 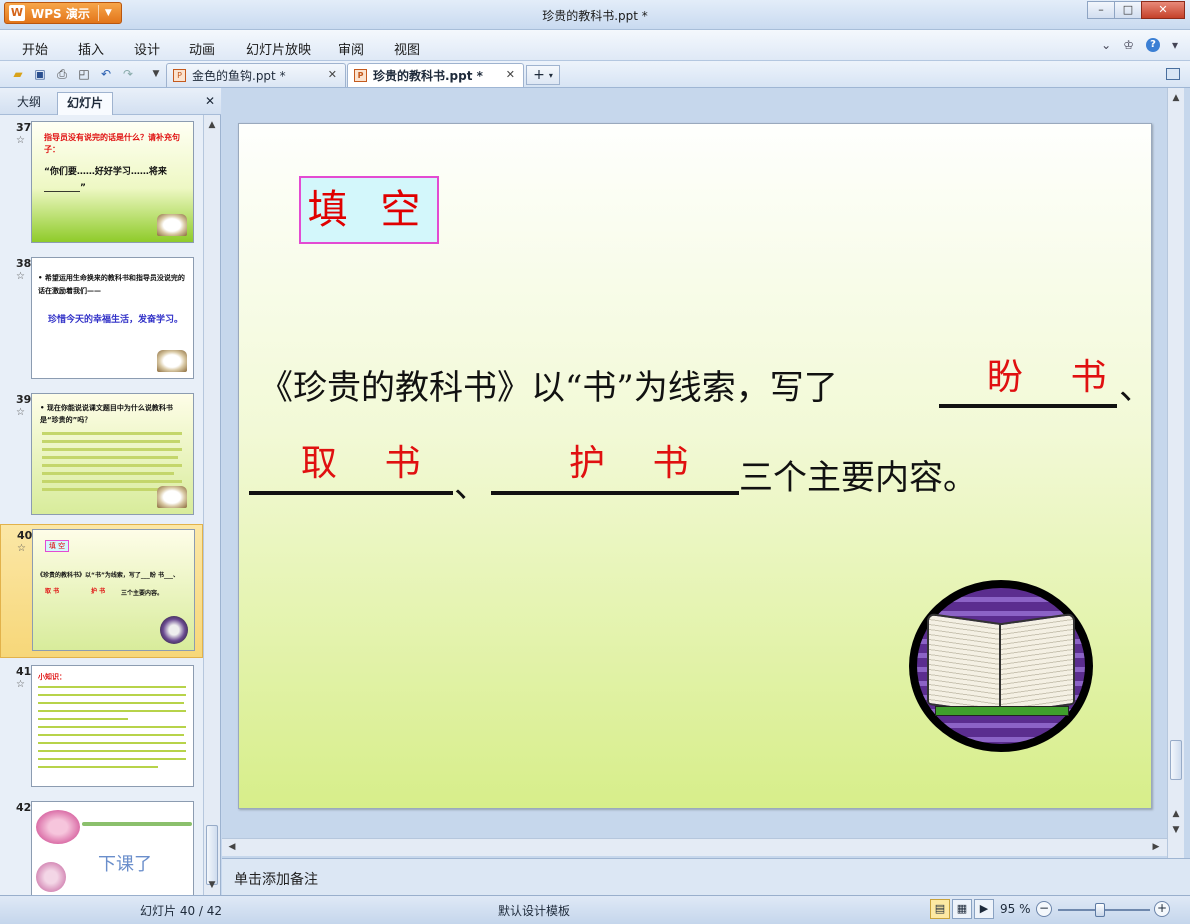 I want to click on new-tab-button: + ▾, so click(x=543, y=75).